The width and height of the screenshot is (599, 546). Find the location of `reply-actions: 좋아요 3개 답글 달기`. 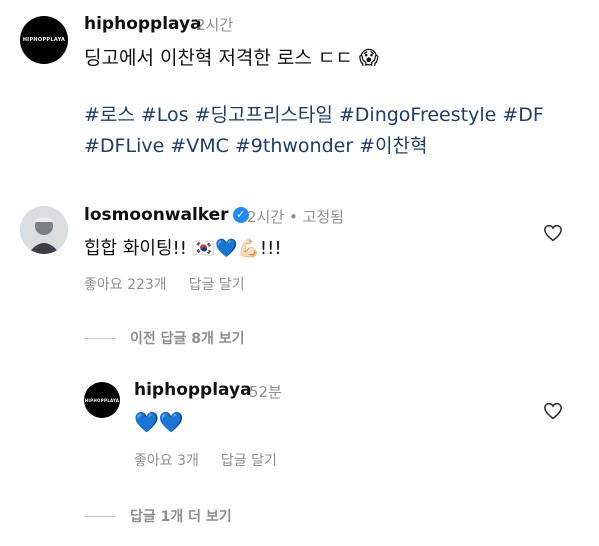

reply-actions: 좋아요 3개 답글 달기 is located at coordinates (205, 460).